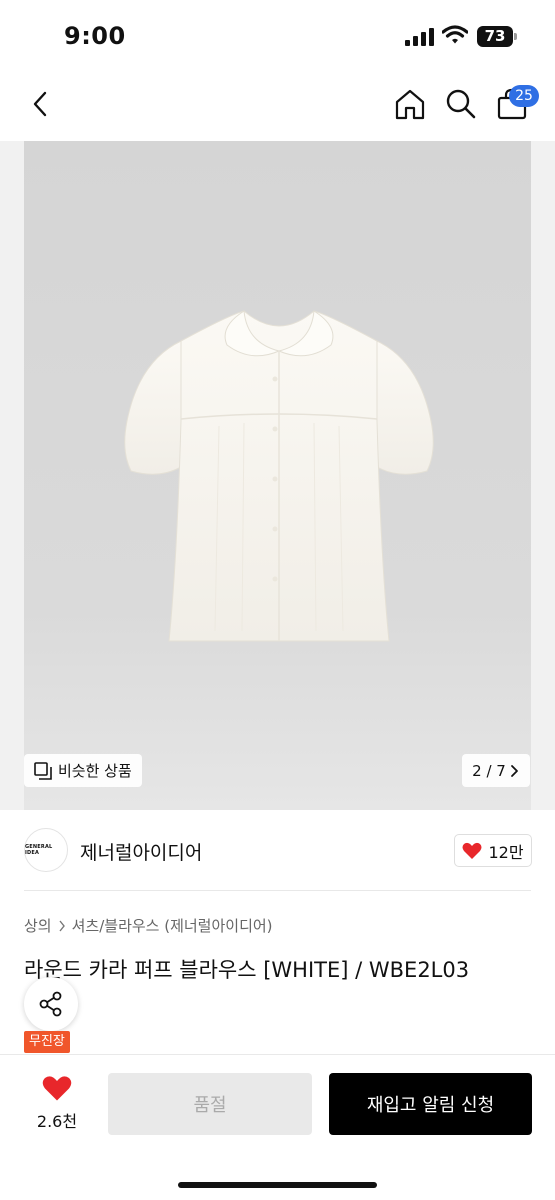 The height and width of the screenshot is (1200, 555). What do you see at coordinates (12, 475) in the screenshot?
I see `prev-image-edge` at bounding box center [12, 475].